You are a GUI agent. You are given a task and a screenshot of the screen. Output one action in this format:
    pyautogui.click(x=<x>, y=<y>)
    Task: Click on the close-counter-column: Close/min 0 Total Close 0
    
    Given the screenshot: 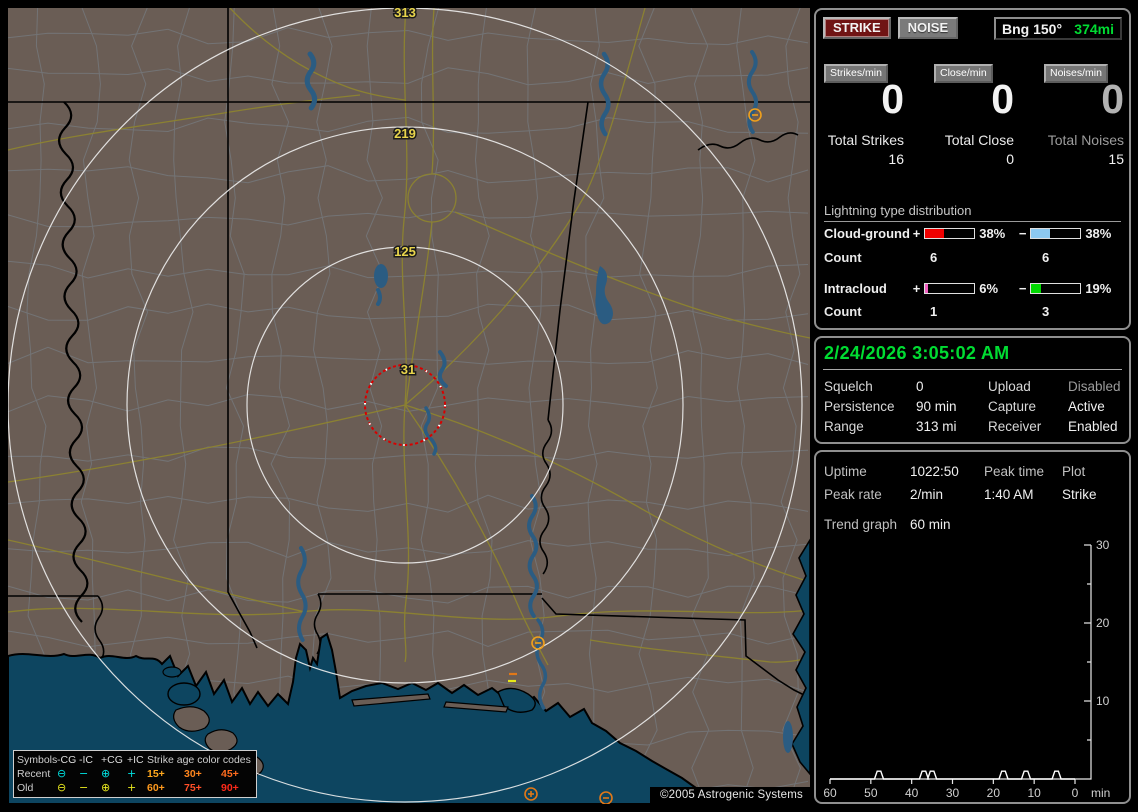 What is the action you would take?
    pyautogui.click(x=971, y=95)
    